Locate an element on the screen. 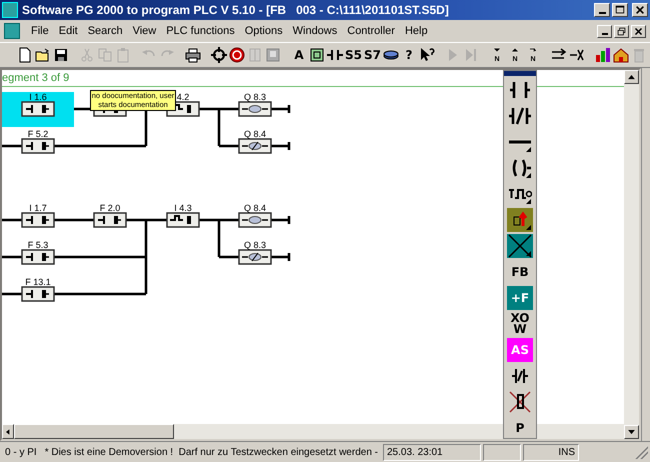 The height and width of the screenshot is (462, 650). status-text: 25.03. 23:01 is located at coordinates (431, 452).